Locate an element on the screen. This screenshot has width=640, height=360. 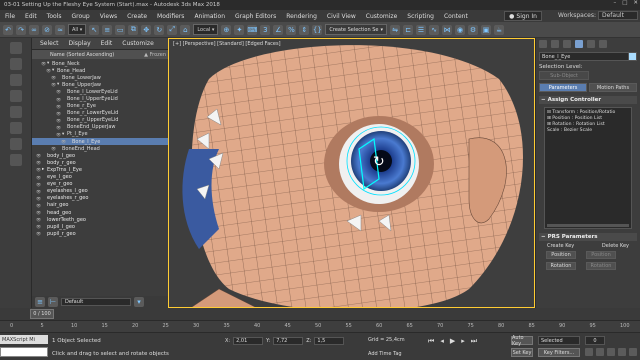
display-bones-icon is located at coordinates (15, 160).